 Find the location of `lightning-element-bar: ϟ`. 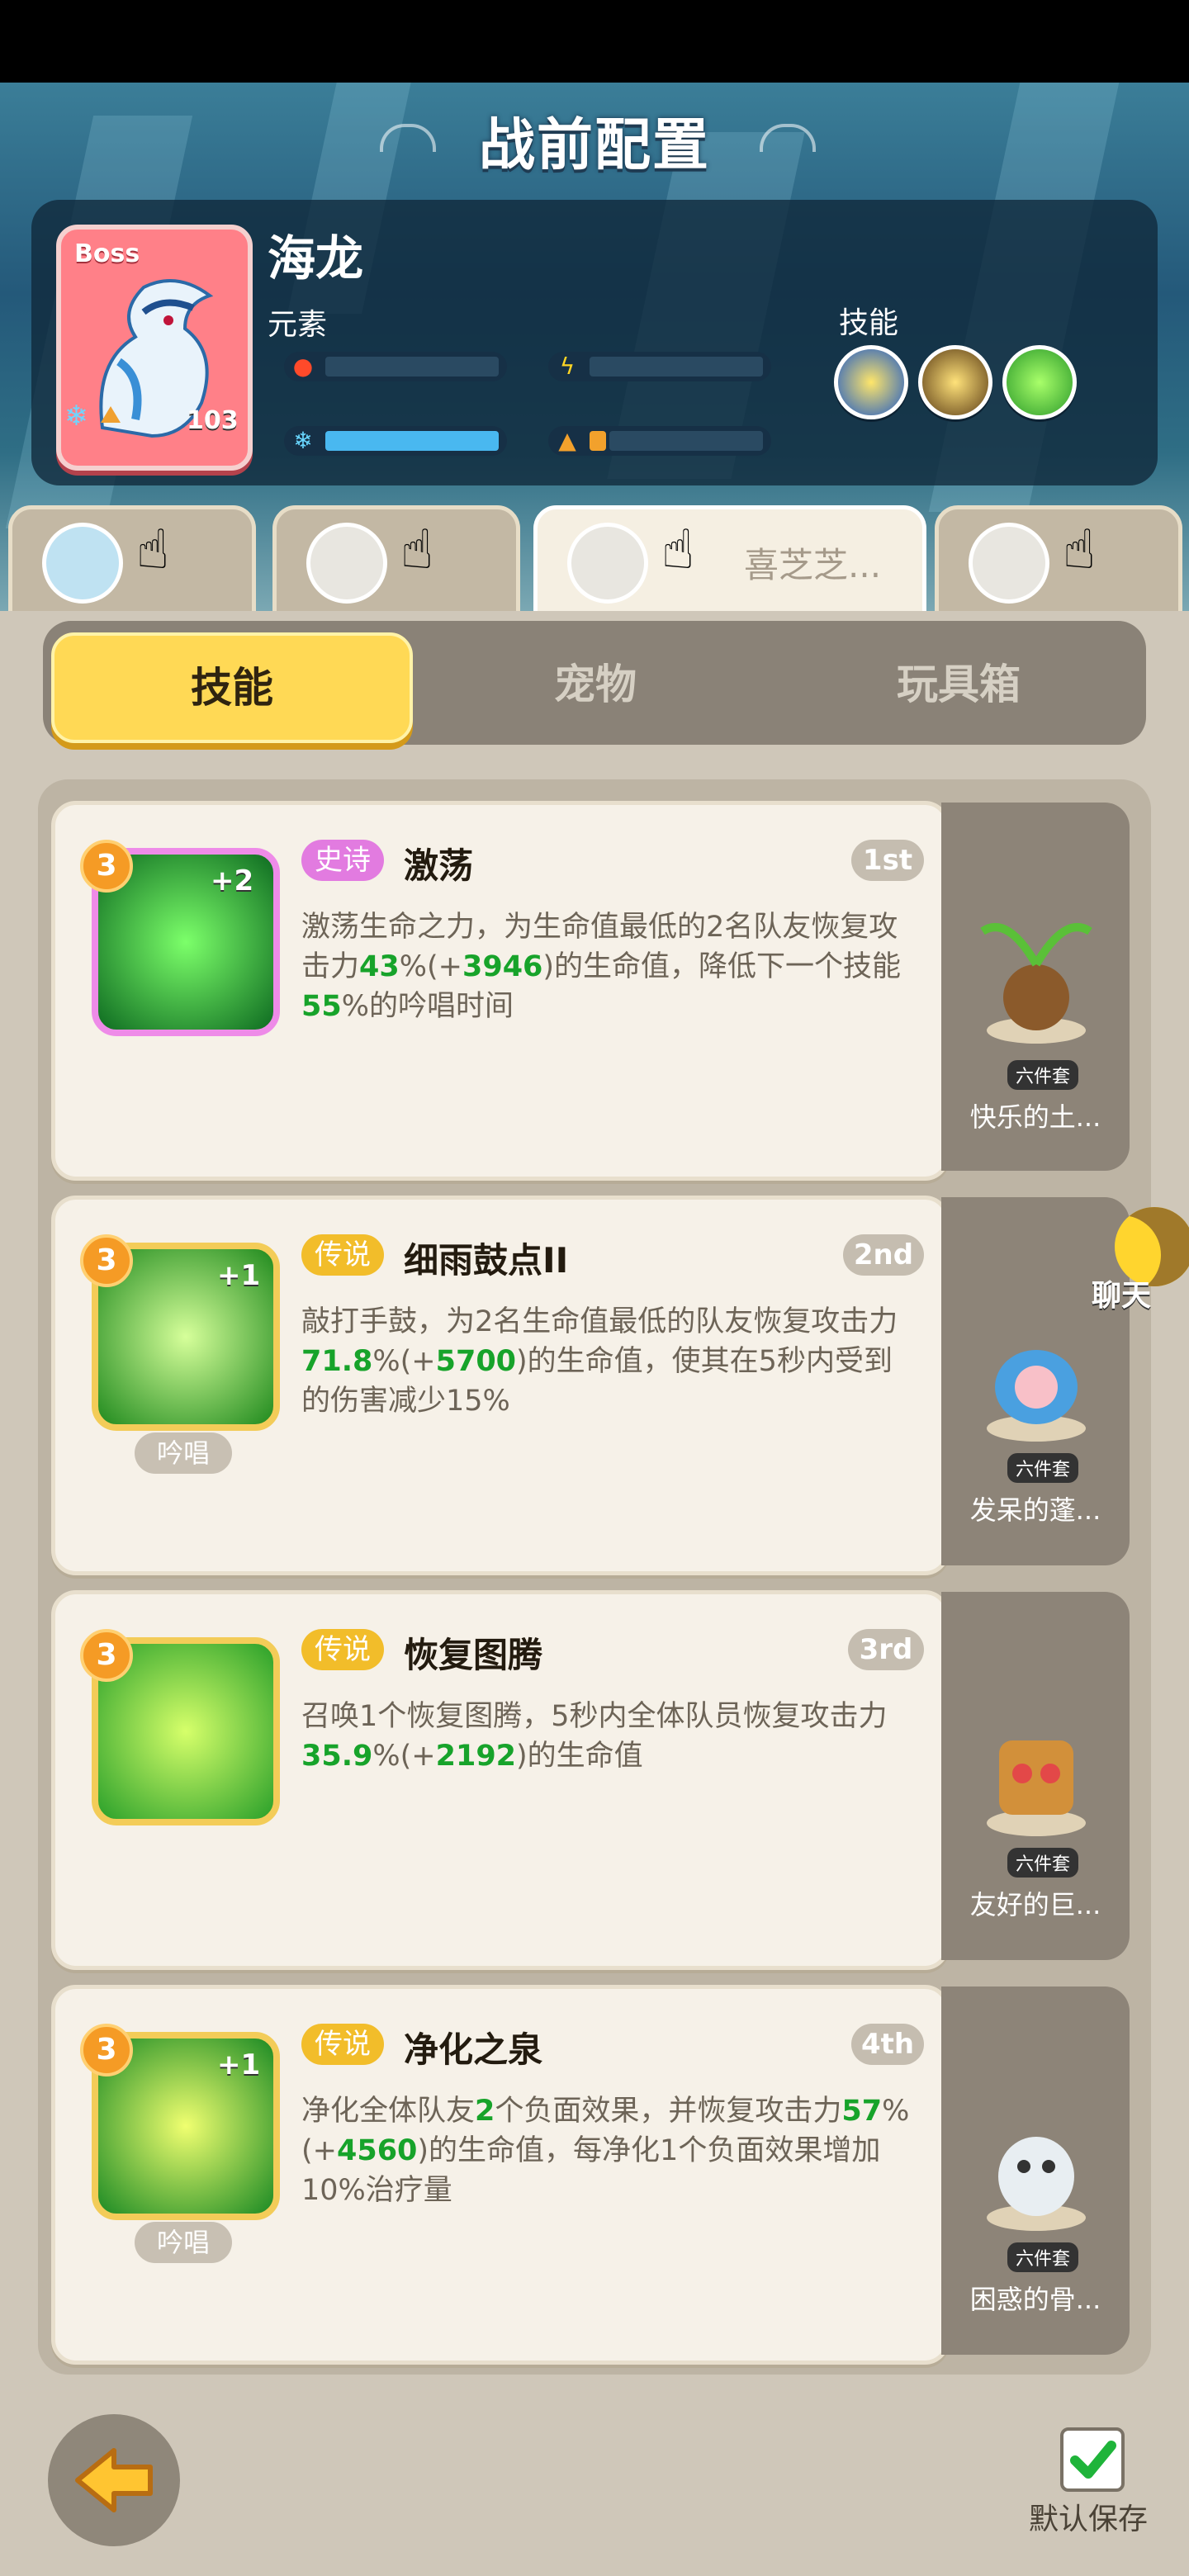

lightning-element-bar: ϟ is located at coordinates (659, 366).